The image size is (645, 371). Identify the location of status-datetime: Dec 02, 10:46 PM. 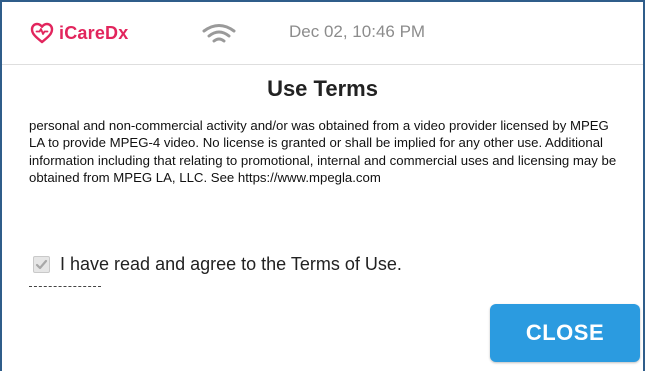
(357, 31).